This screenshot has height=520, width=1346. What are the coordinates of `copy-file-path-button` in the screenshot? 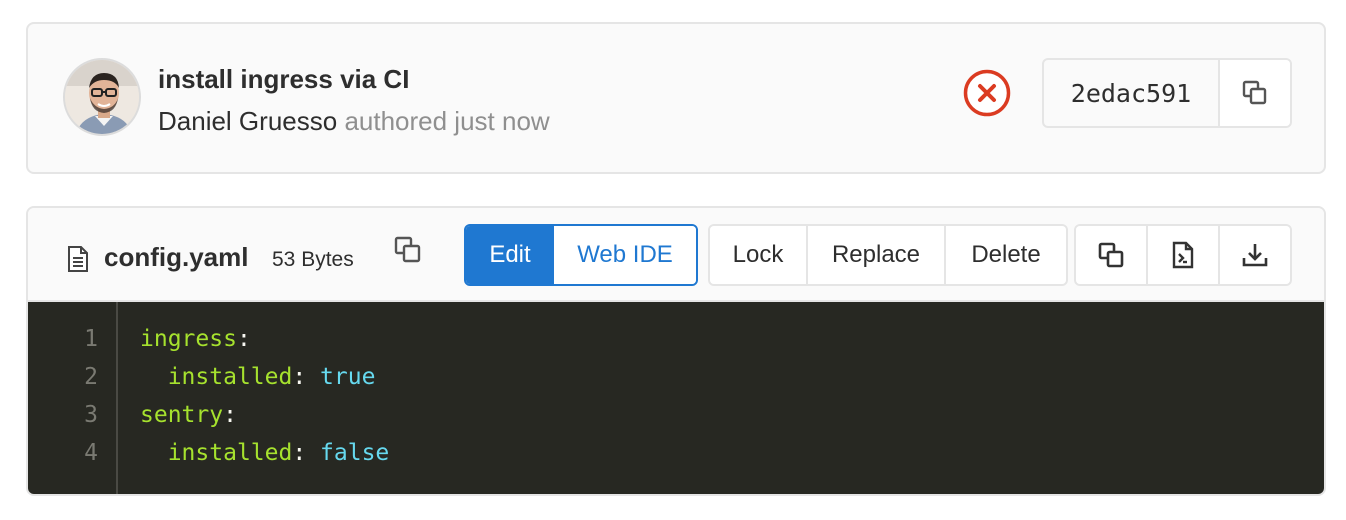 It's located at (408, 252).